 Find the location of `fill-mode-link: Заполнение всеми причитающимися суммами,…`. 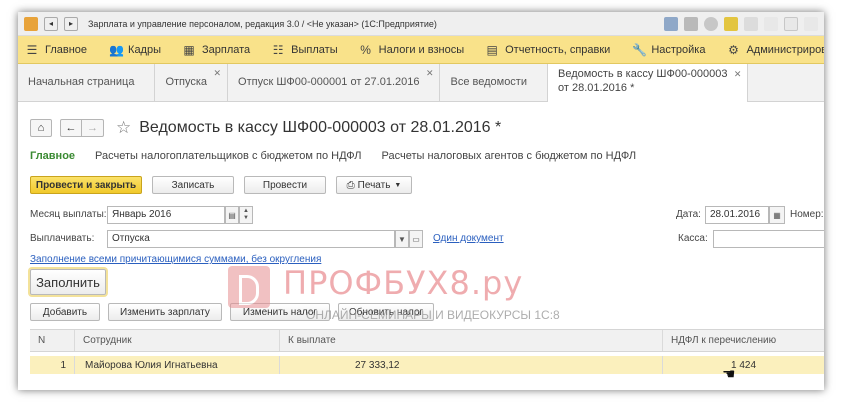

fill-mode-link: Заполнение всеми причитающимися суммами,… is located at coordinates (175, 259).